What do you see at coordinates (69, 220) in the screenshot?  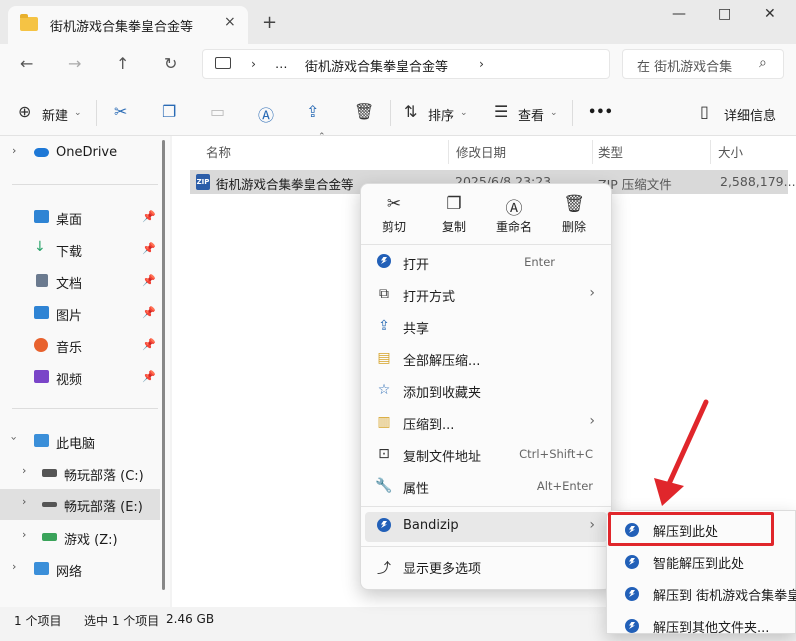 I see `sidebar-item-label: 桌面` at bounding box center [69, 220].